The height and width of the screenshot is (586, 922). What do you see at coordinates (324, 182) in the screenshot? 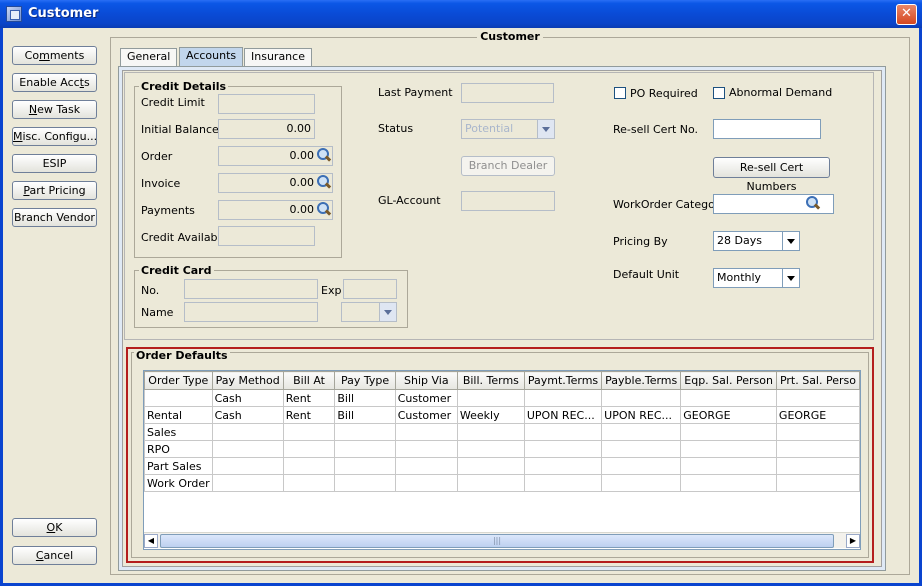
I see `invoice-search-icon` at bounding box center [324, 182].